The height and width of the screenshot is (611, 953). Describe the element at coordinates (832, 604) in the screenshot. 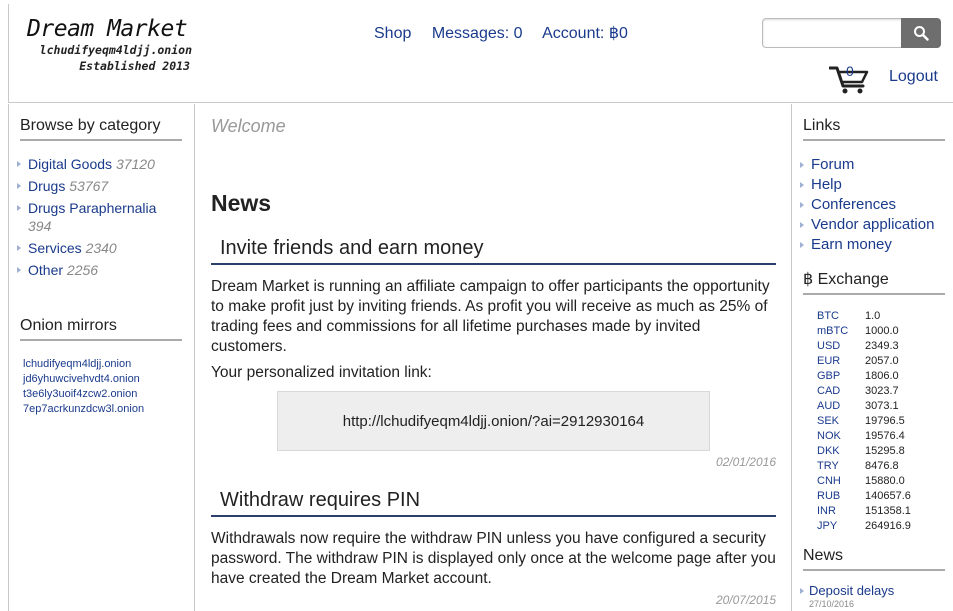

I see `side-news-date: 27/10/2016` at that location.